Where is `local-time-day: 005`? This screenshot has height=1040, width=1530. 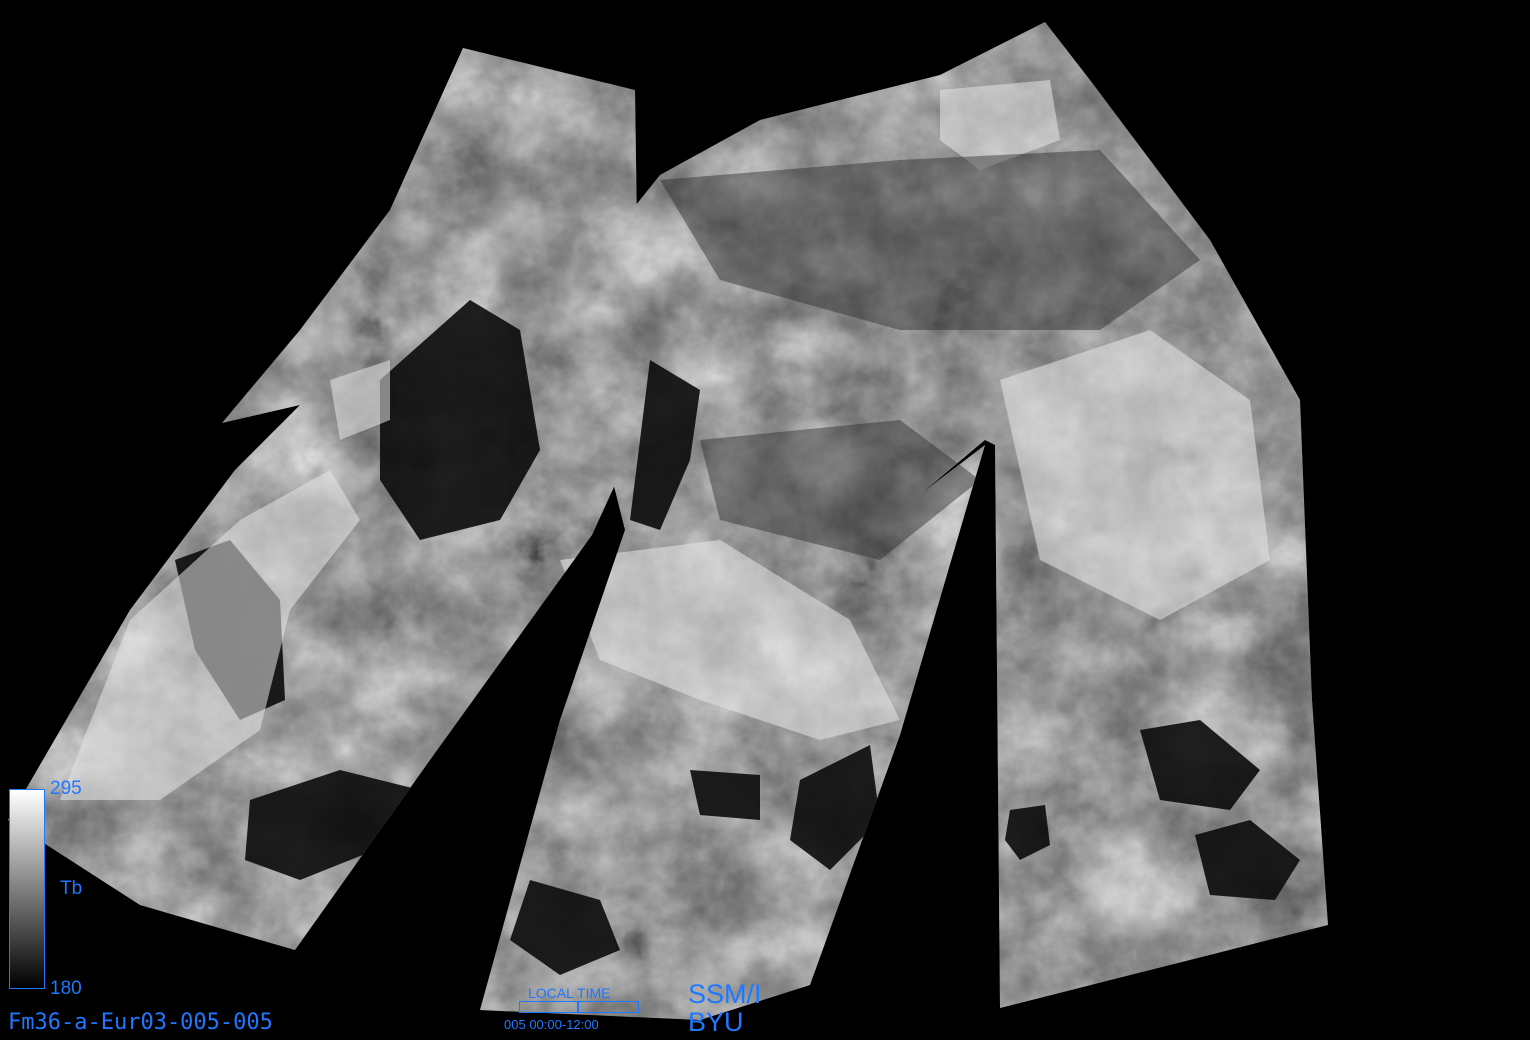
local-time-day: 005 is located at coordinates (515, 1024).